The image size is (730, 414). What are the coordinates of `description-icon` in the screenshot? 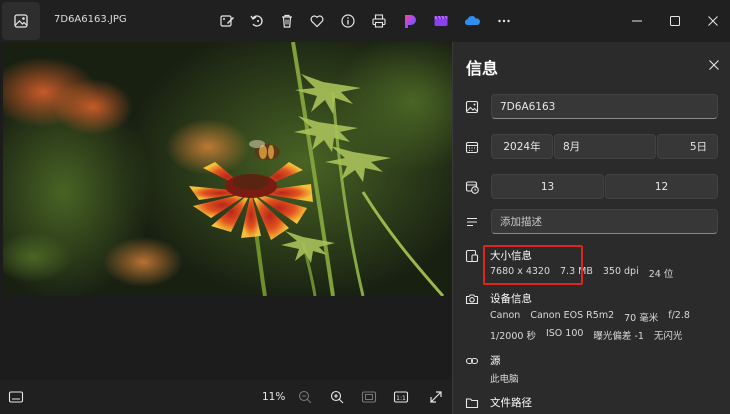 It's located at (472, 222).